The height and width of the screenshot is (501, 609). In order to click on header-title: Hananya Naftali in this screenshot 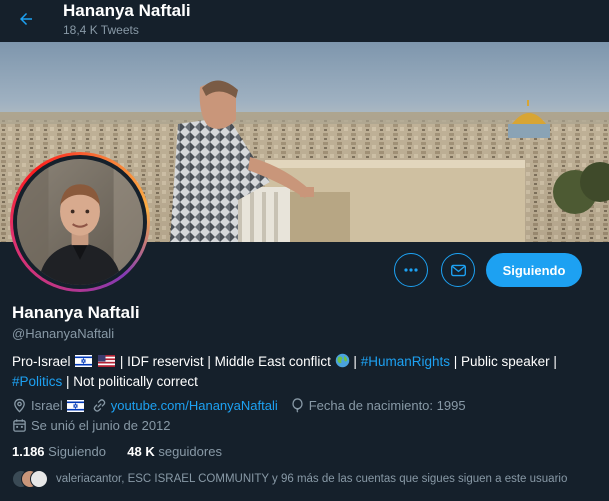, I will do `click(127, 10)`.